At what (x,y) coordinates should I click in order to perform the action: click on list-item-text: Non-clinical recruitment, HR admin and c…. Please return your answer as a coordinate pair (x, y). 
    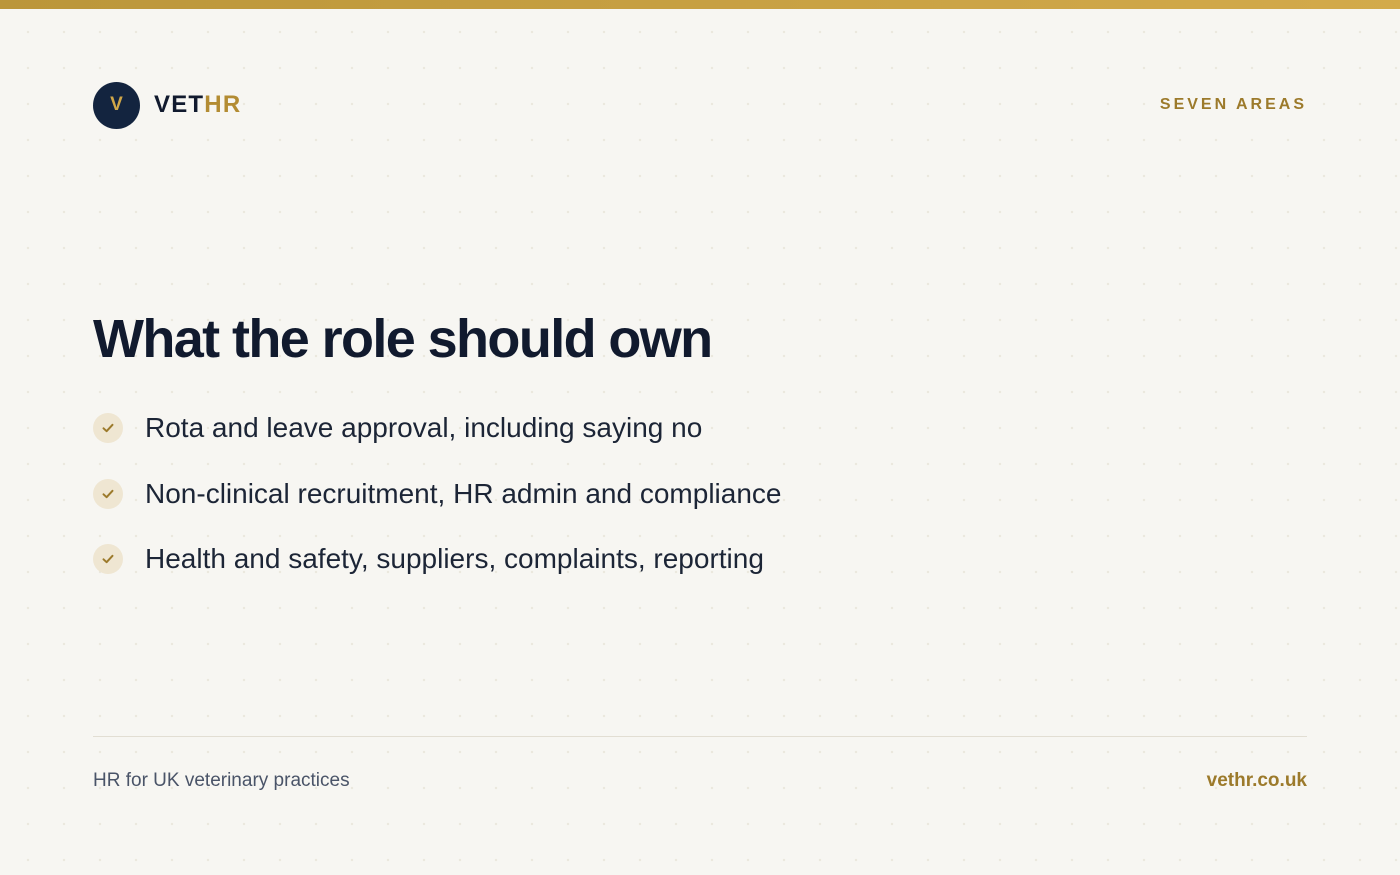
    Looking at the image, I should click on (463, 493).